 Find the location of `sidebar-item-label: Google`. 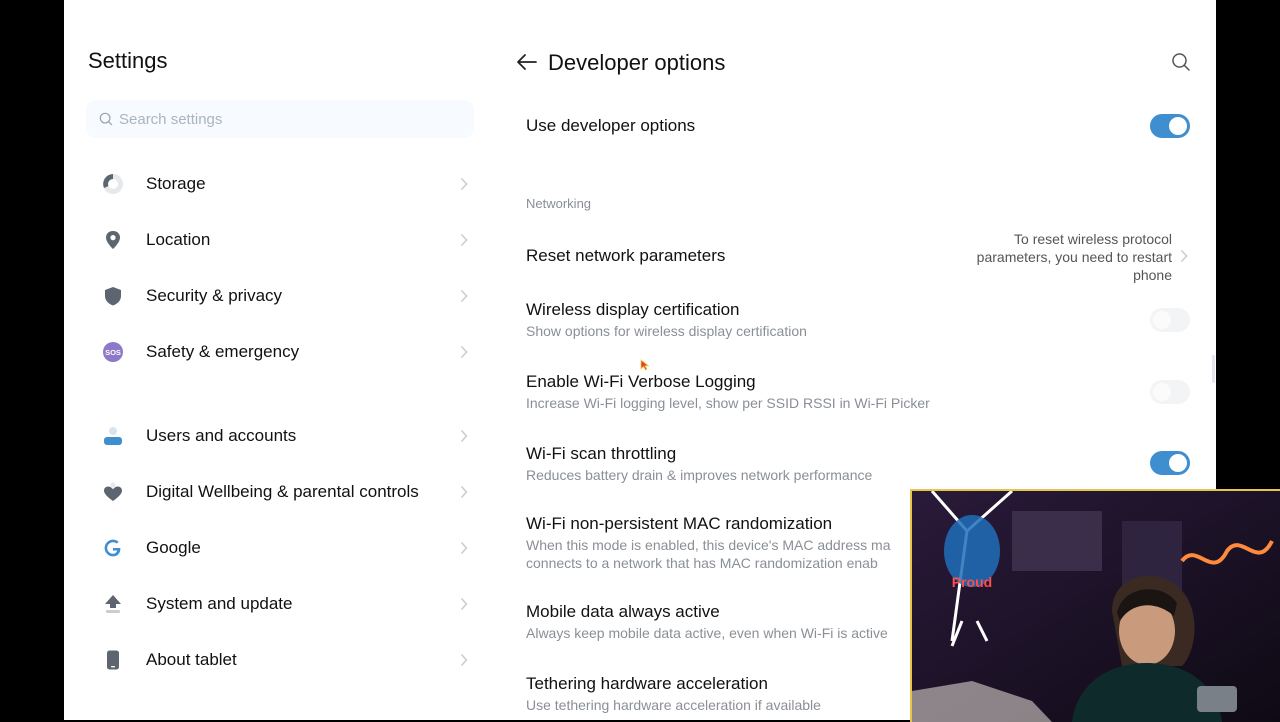

sidebar-item-label: Google is located at coordinates (173, 547).